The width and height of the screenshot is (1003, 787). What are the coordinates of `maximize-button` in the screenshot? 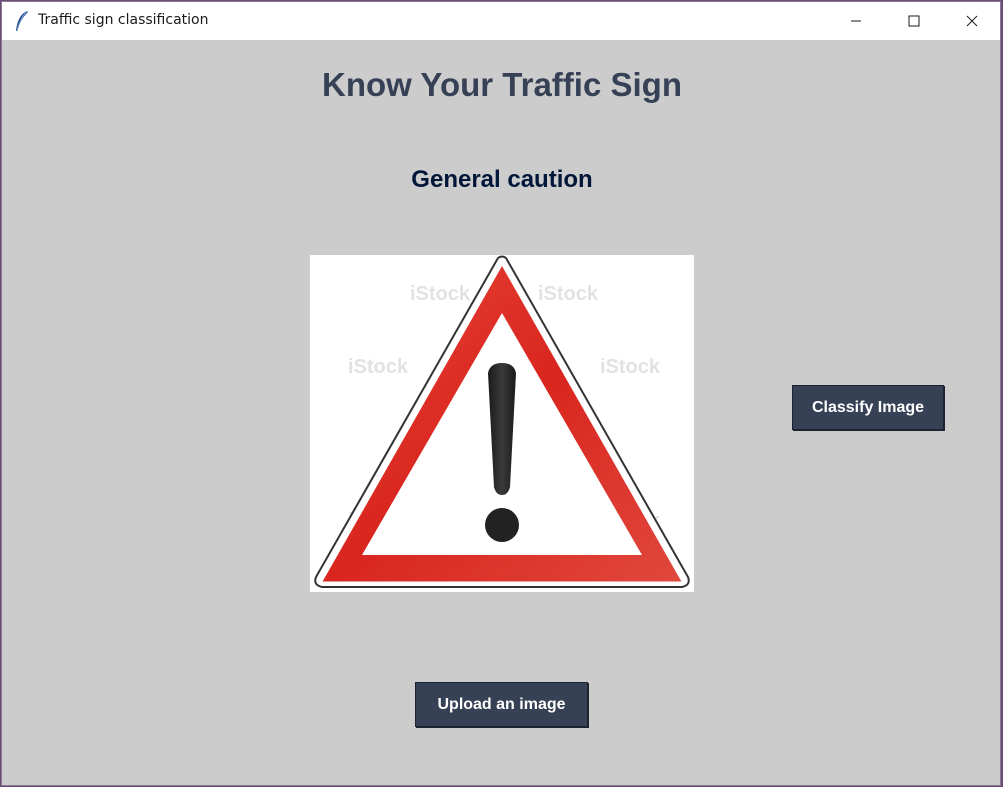 It's located at (914, 21).